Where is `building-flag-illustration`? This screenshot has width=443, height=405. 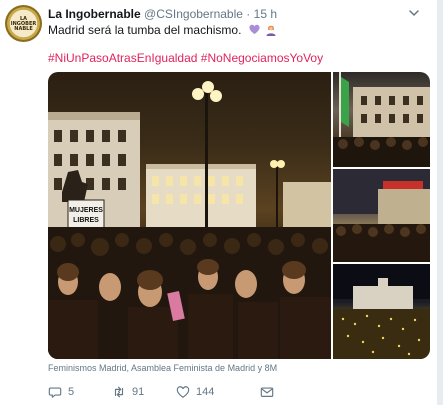 building-flag-illustration is located at coordinates (381, 119).